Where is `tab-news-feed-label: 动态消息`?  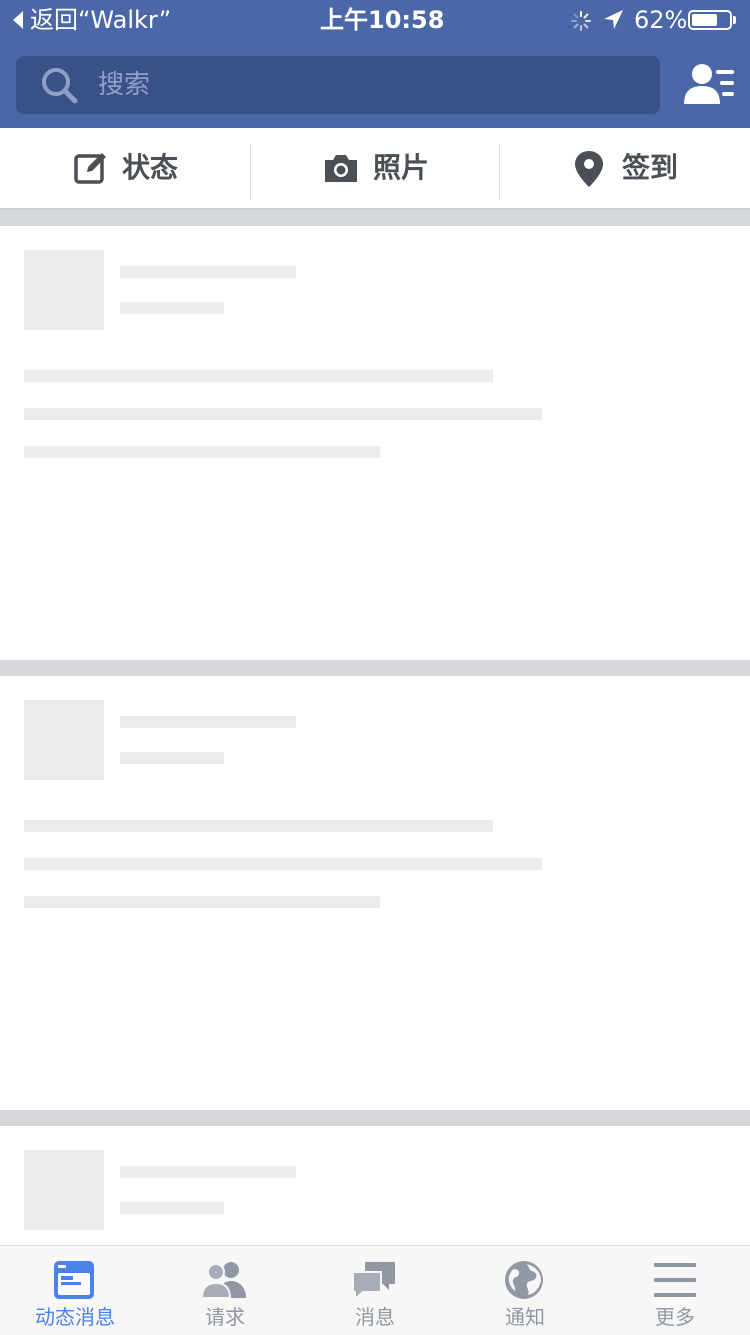
tab-news-feed-label: 动态消息 is located at coordinates (75, 1317).